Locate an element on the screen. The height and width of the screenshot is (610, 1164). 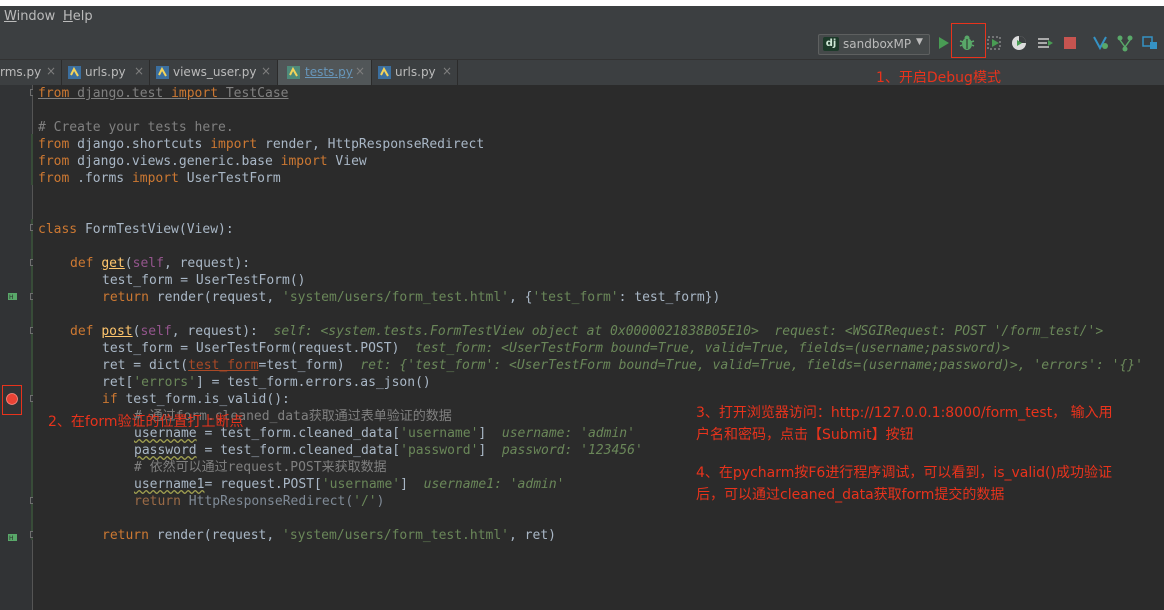
code-line-12: test_form = UserTestForm() is located at coordinates (204, 280).